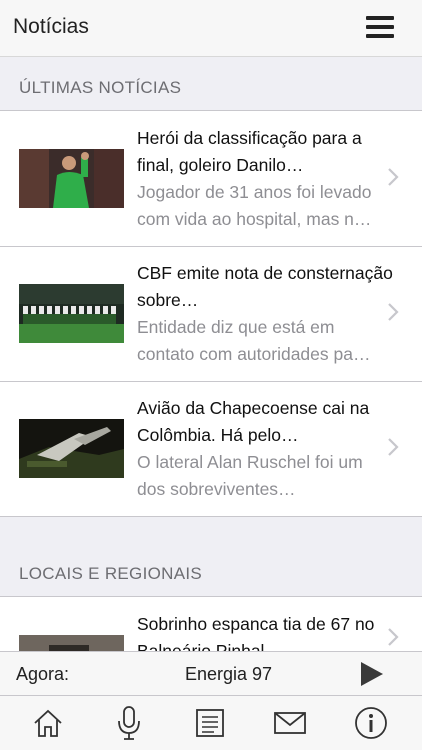  I want to click on tab-audio, so click(129, 723).